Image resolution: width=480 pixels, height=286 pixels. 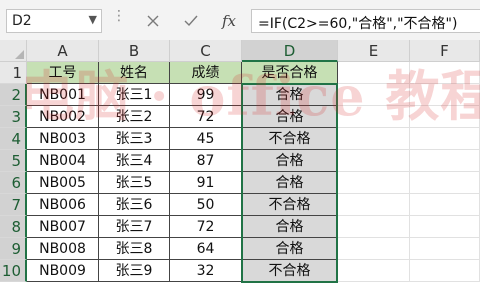 What do you see at coordinates (206, 73) in the screenshot?
I see `header-cell: 成绩` at bounding box center [206, 73].